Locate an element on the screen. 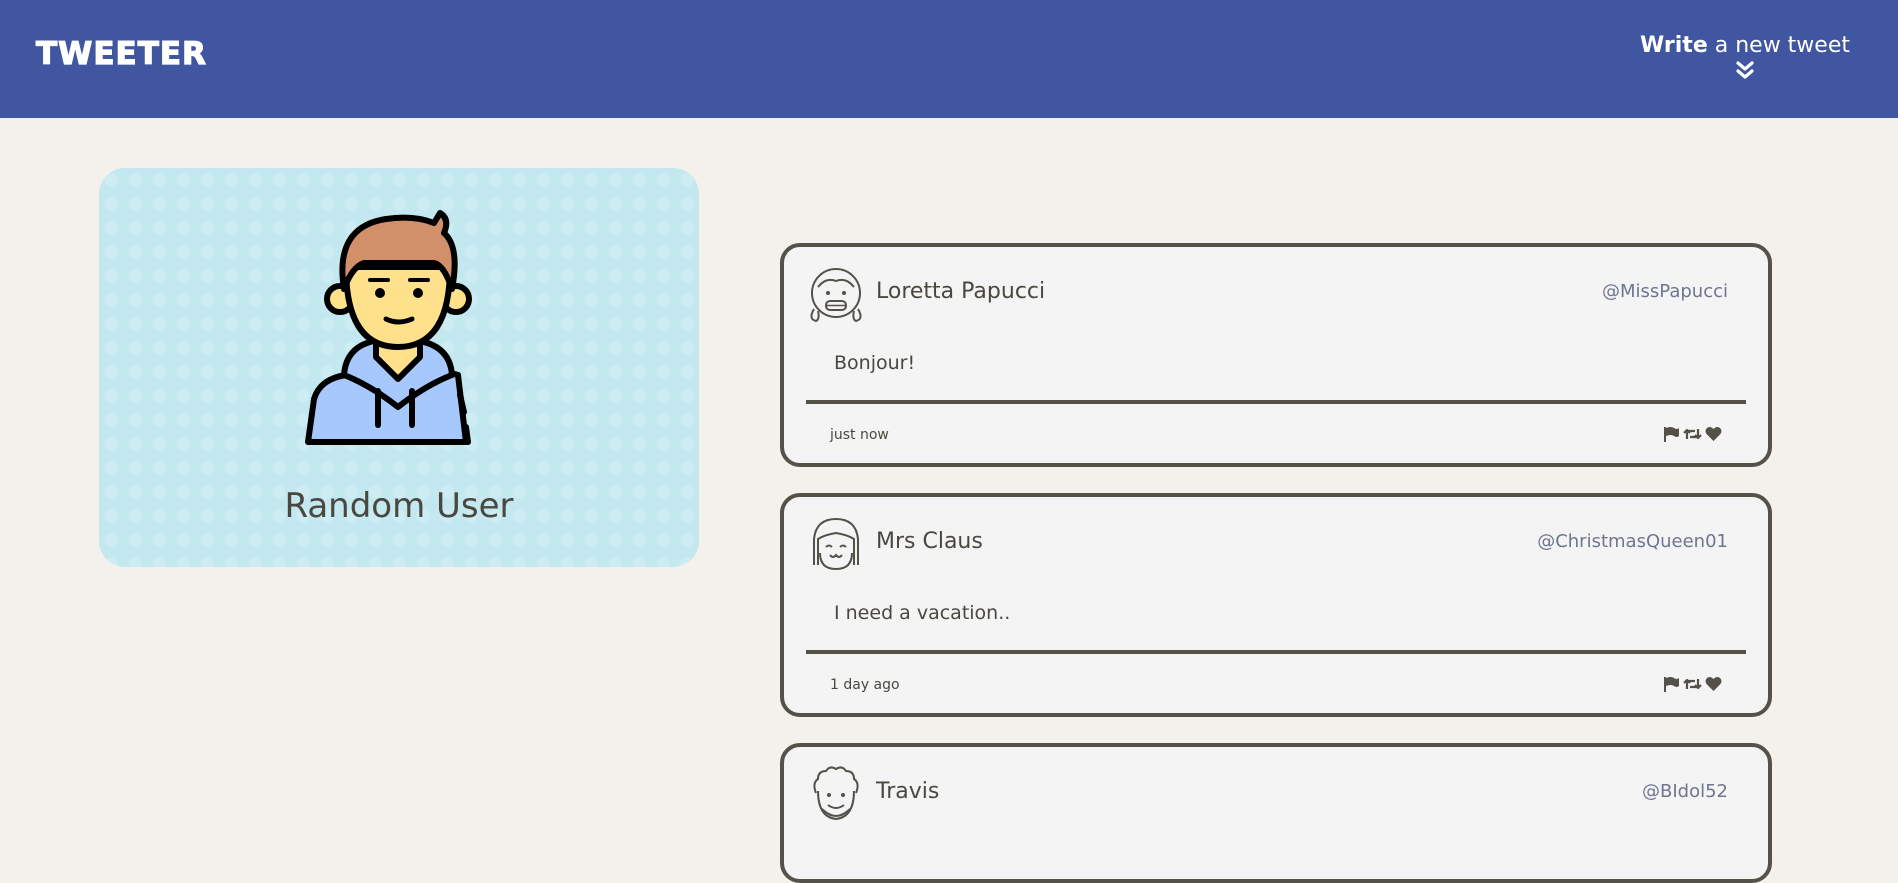  write-tweet-label-bold: Write is located at coordinates (1674, 45).